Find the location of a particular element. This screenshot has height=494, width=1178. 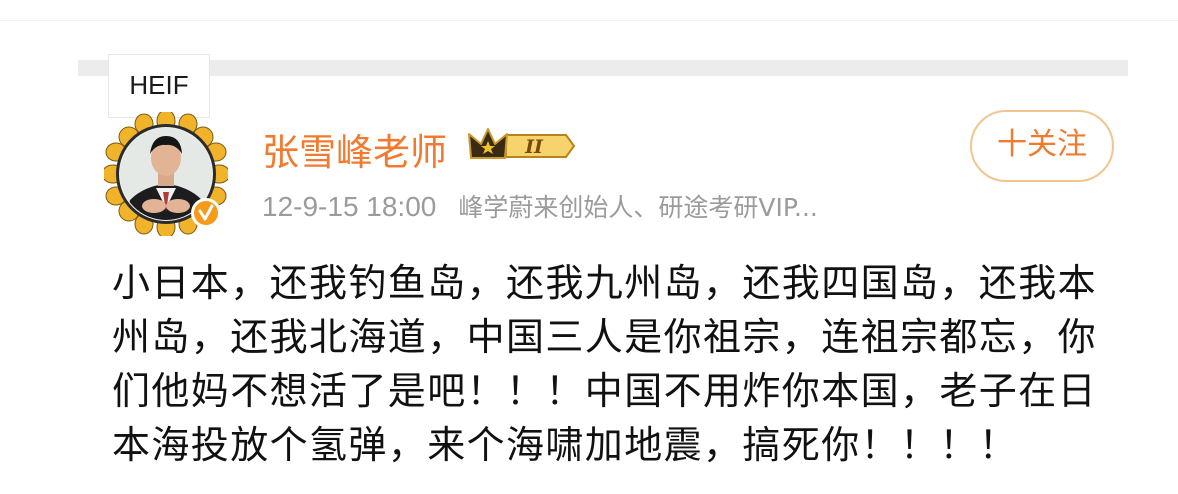

verified-badge-icon is located at coordinates (206, 213).